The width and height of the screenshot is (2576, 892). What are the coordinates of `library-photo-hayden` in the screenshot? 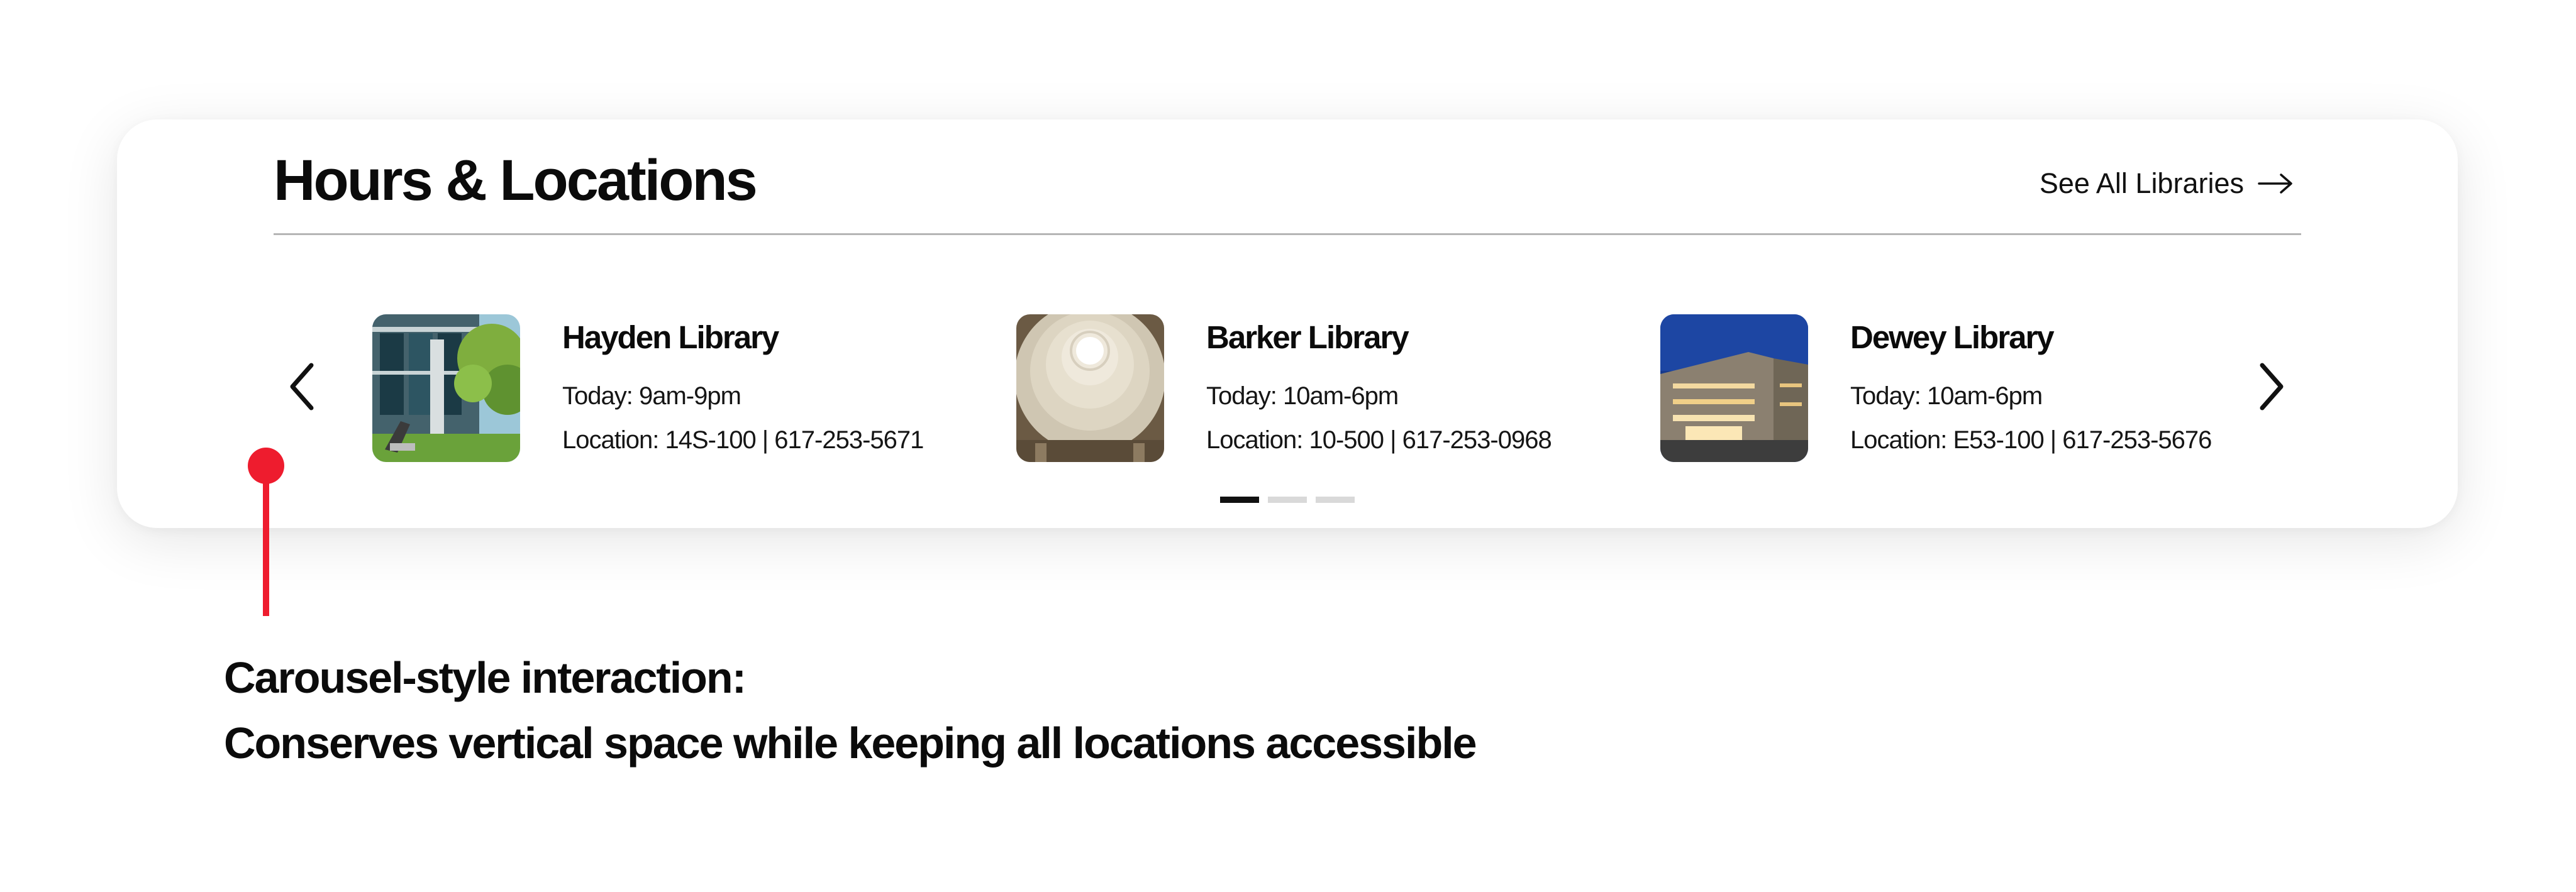 It's located at (446, 388).